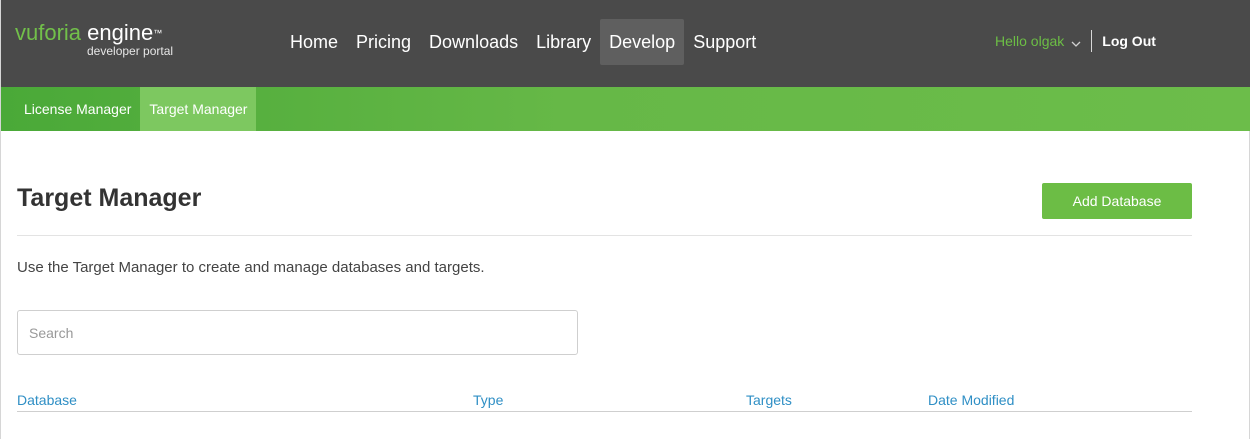  I want to click on sub-nav: License Manager Target Manager, so click(136, 109).